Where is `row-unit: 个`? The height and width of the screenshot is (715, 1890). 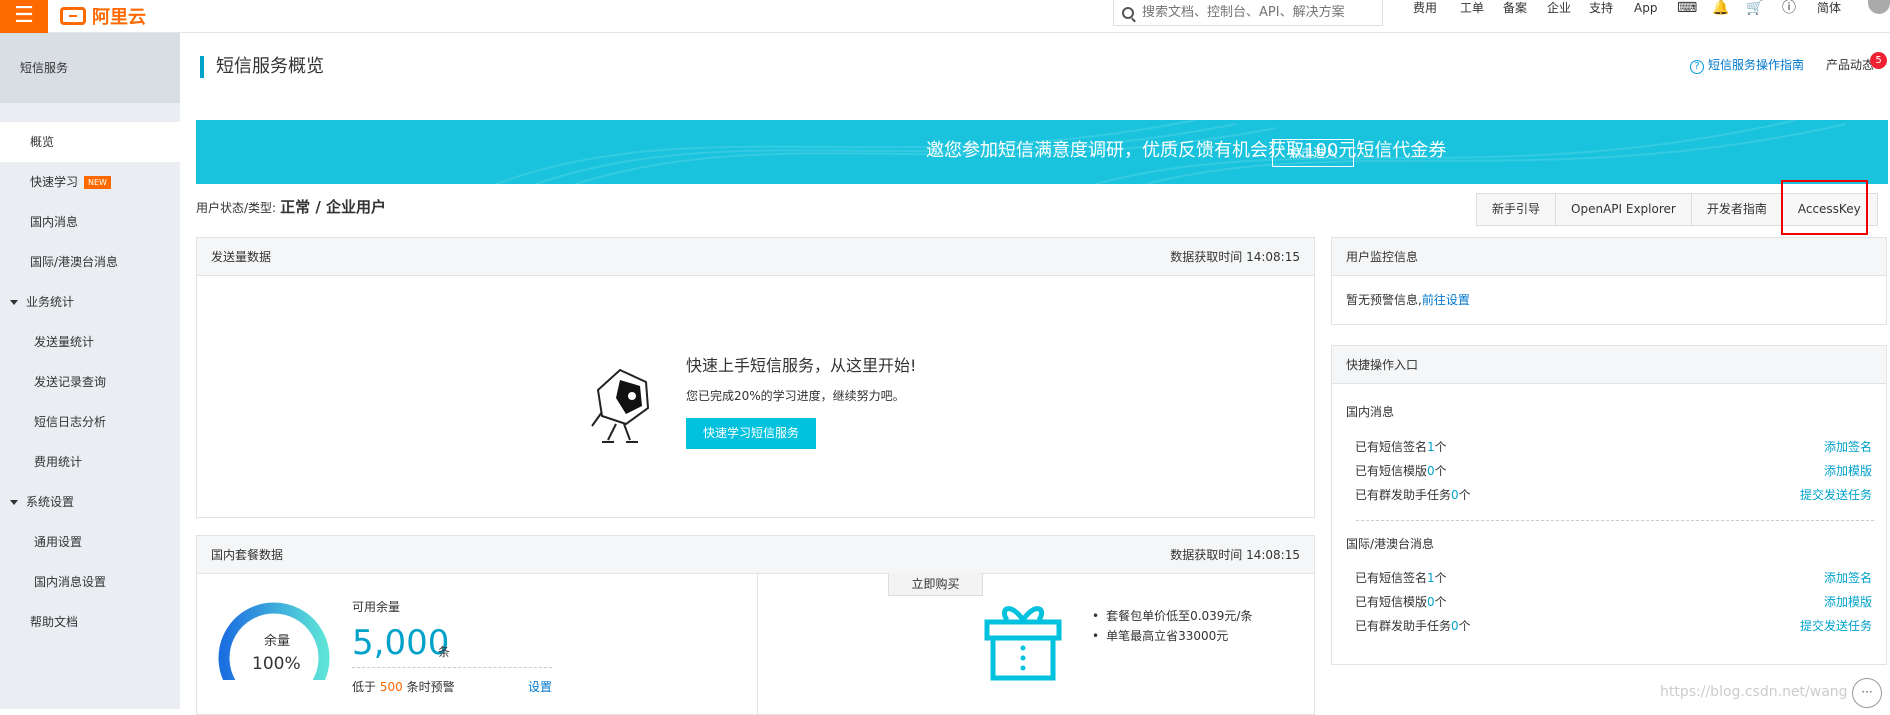 row-unit: 个 is located at coordinates (1440, 602).